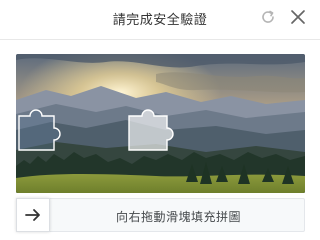  Describe the element at coordinates (39, 130) in the screenshot. I see `puzzle-piece` at that location.